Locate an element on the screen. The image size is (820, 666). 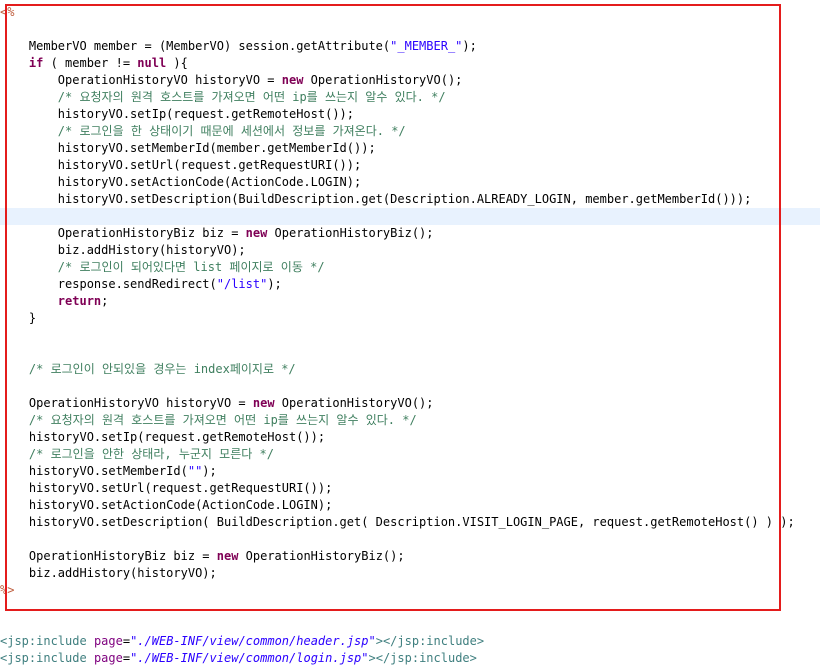
code-token-plain: } is located at coordinates (18, 318).